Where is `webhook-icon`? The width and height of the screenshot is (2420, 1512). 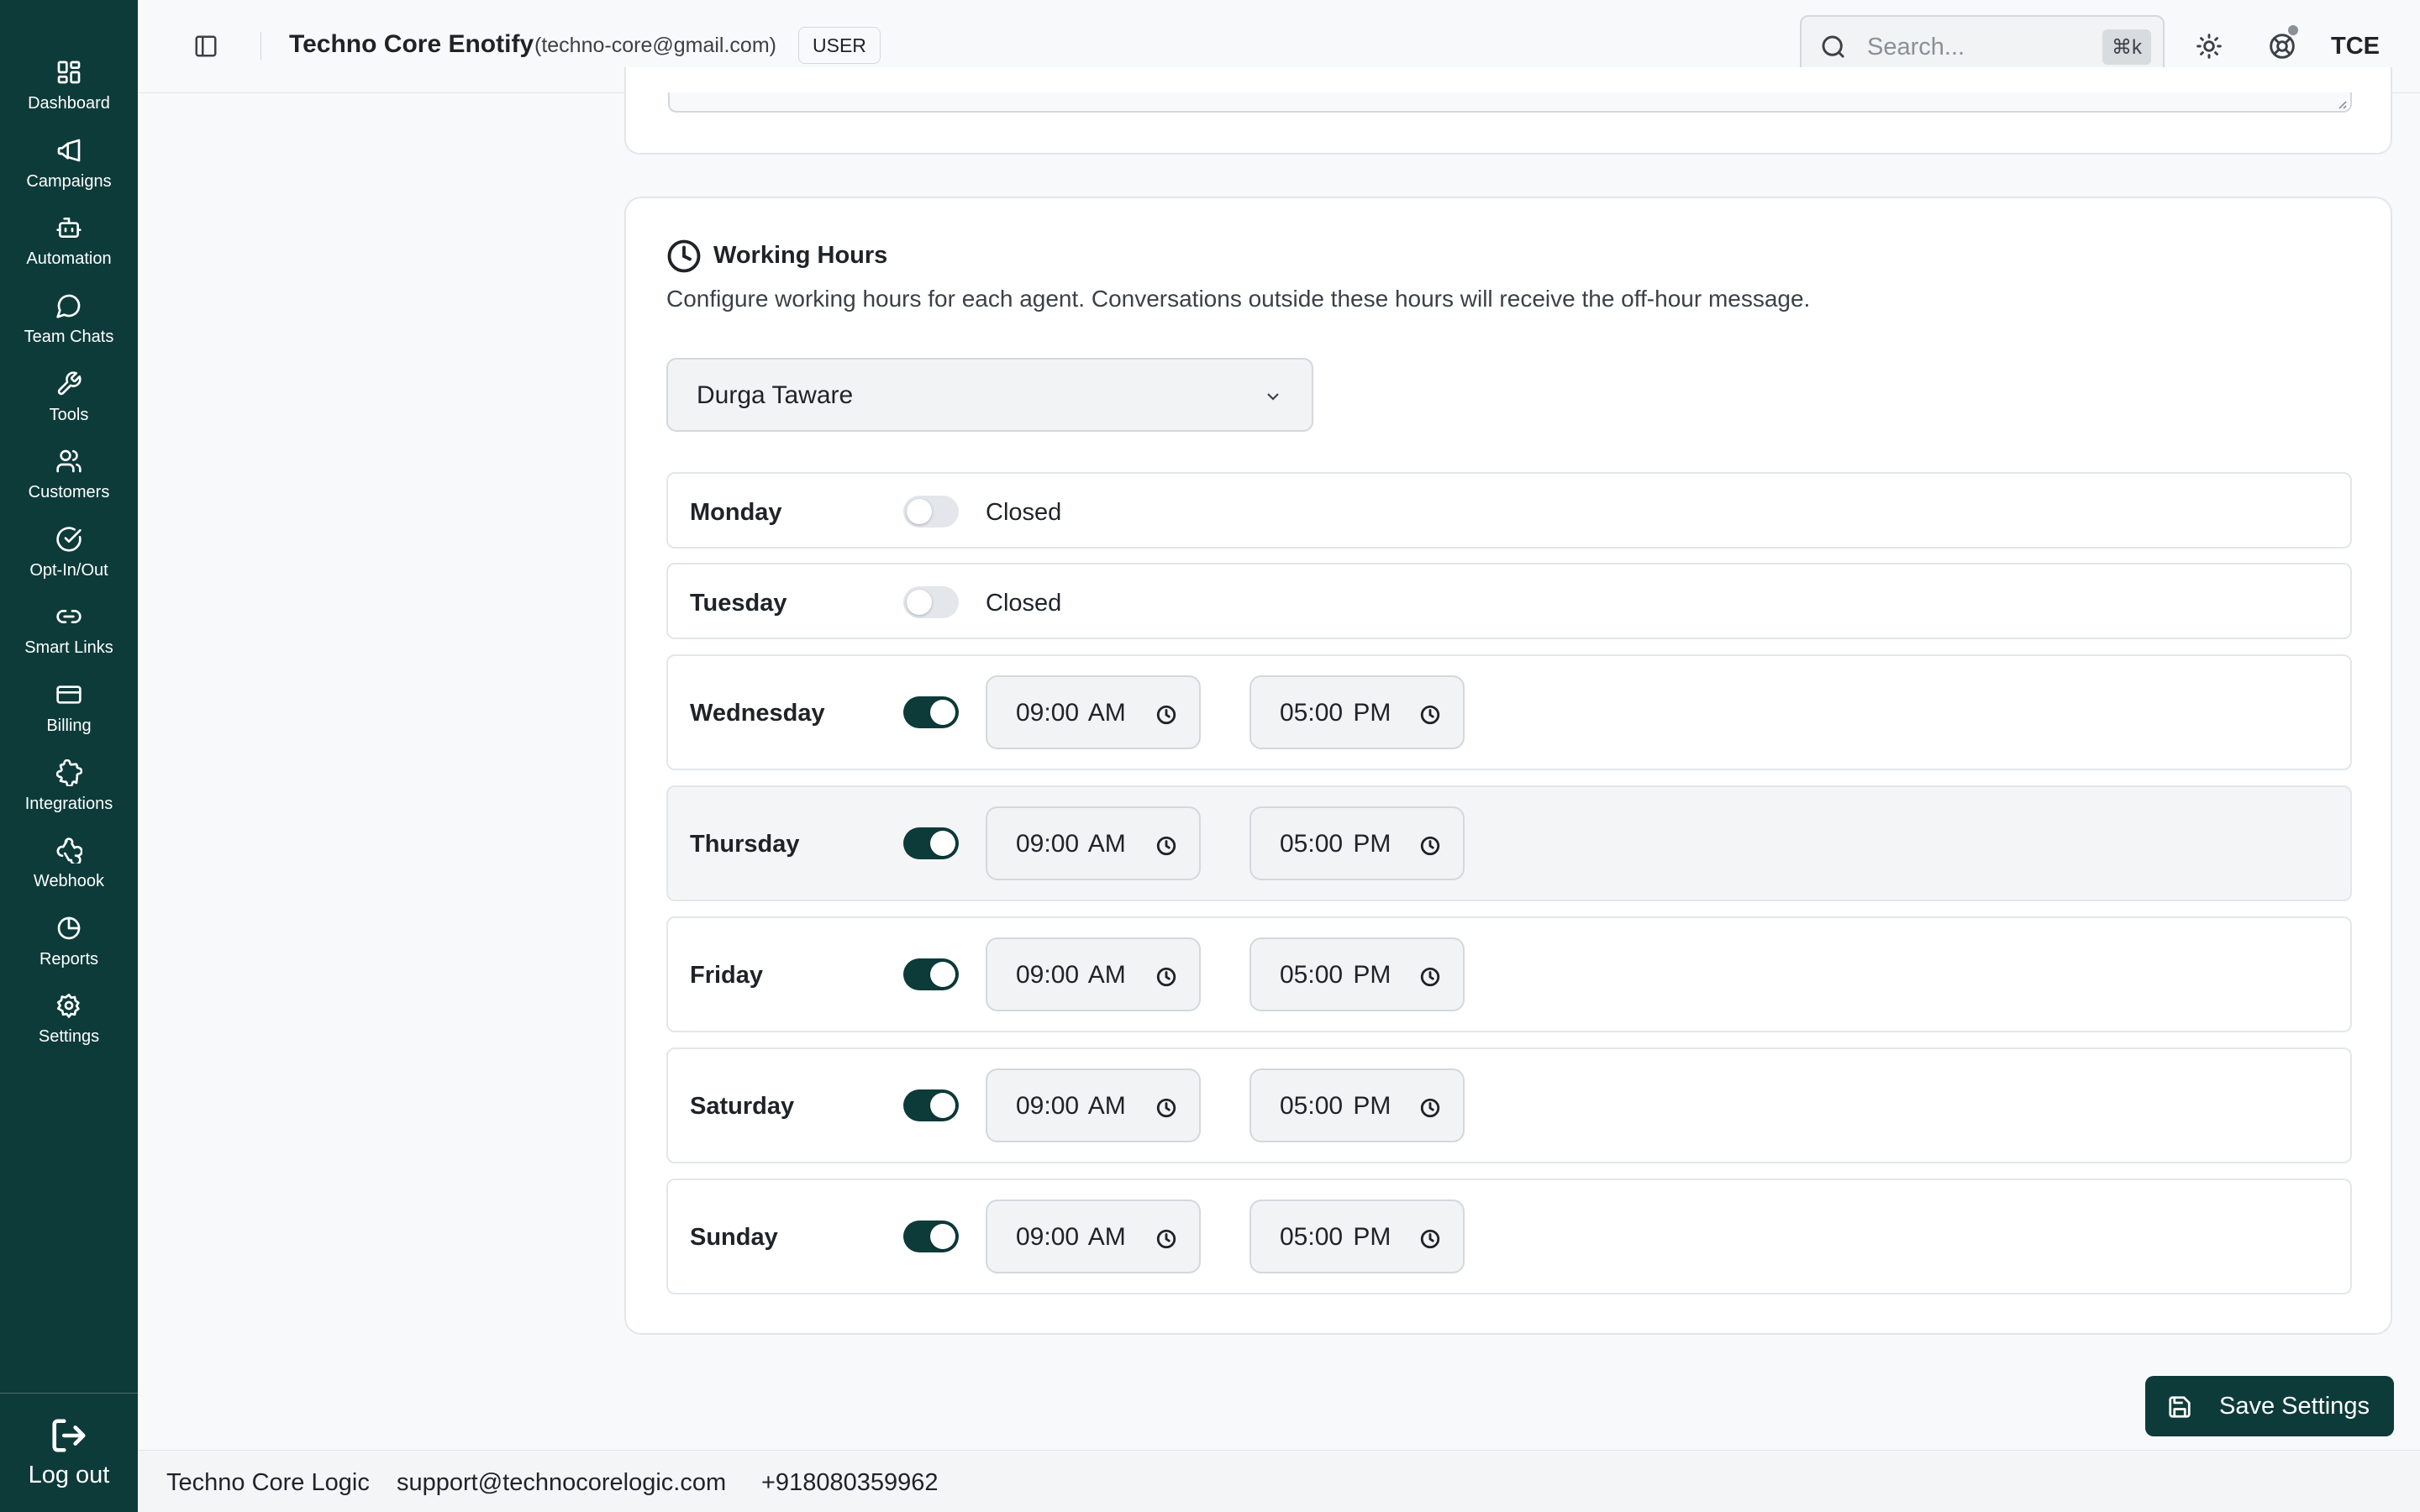 webhook-icon is located at coordinates (69, 850).